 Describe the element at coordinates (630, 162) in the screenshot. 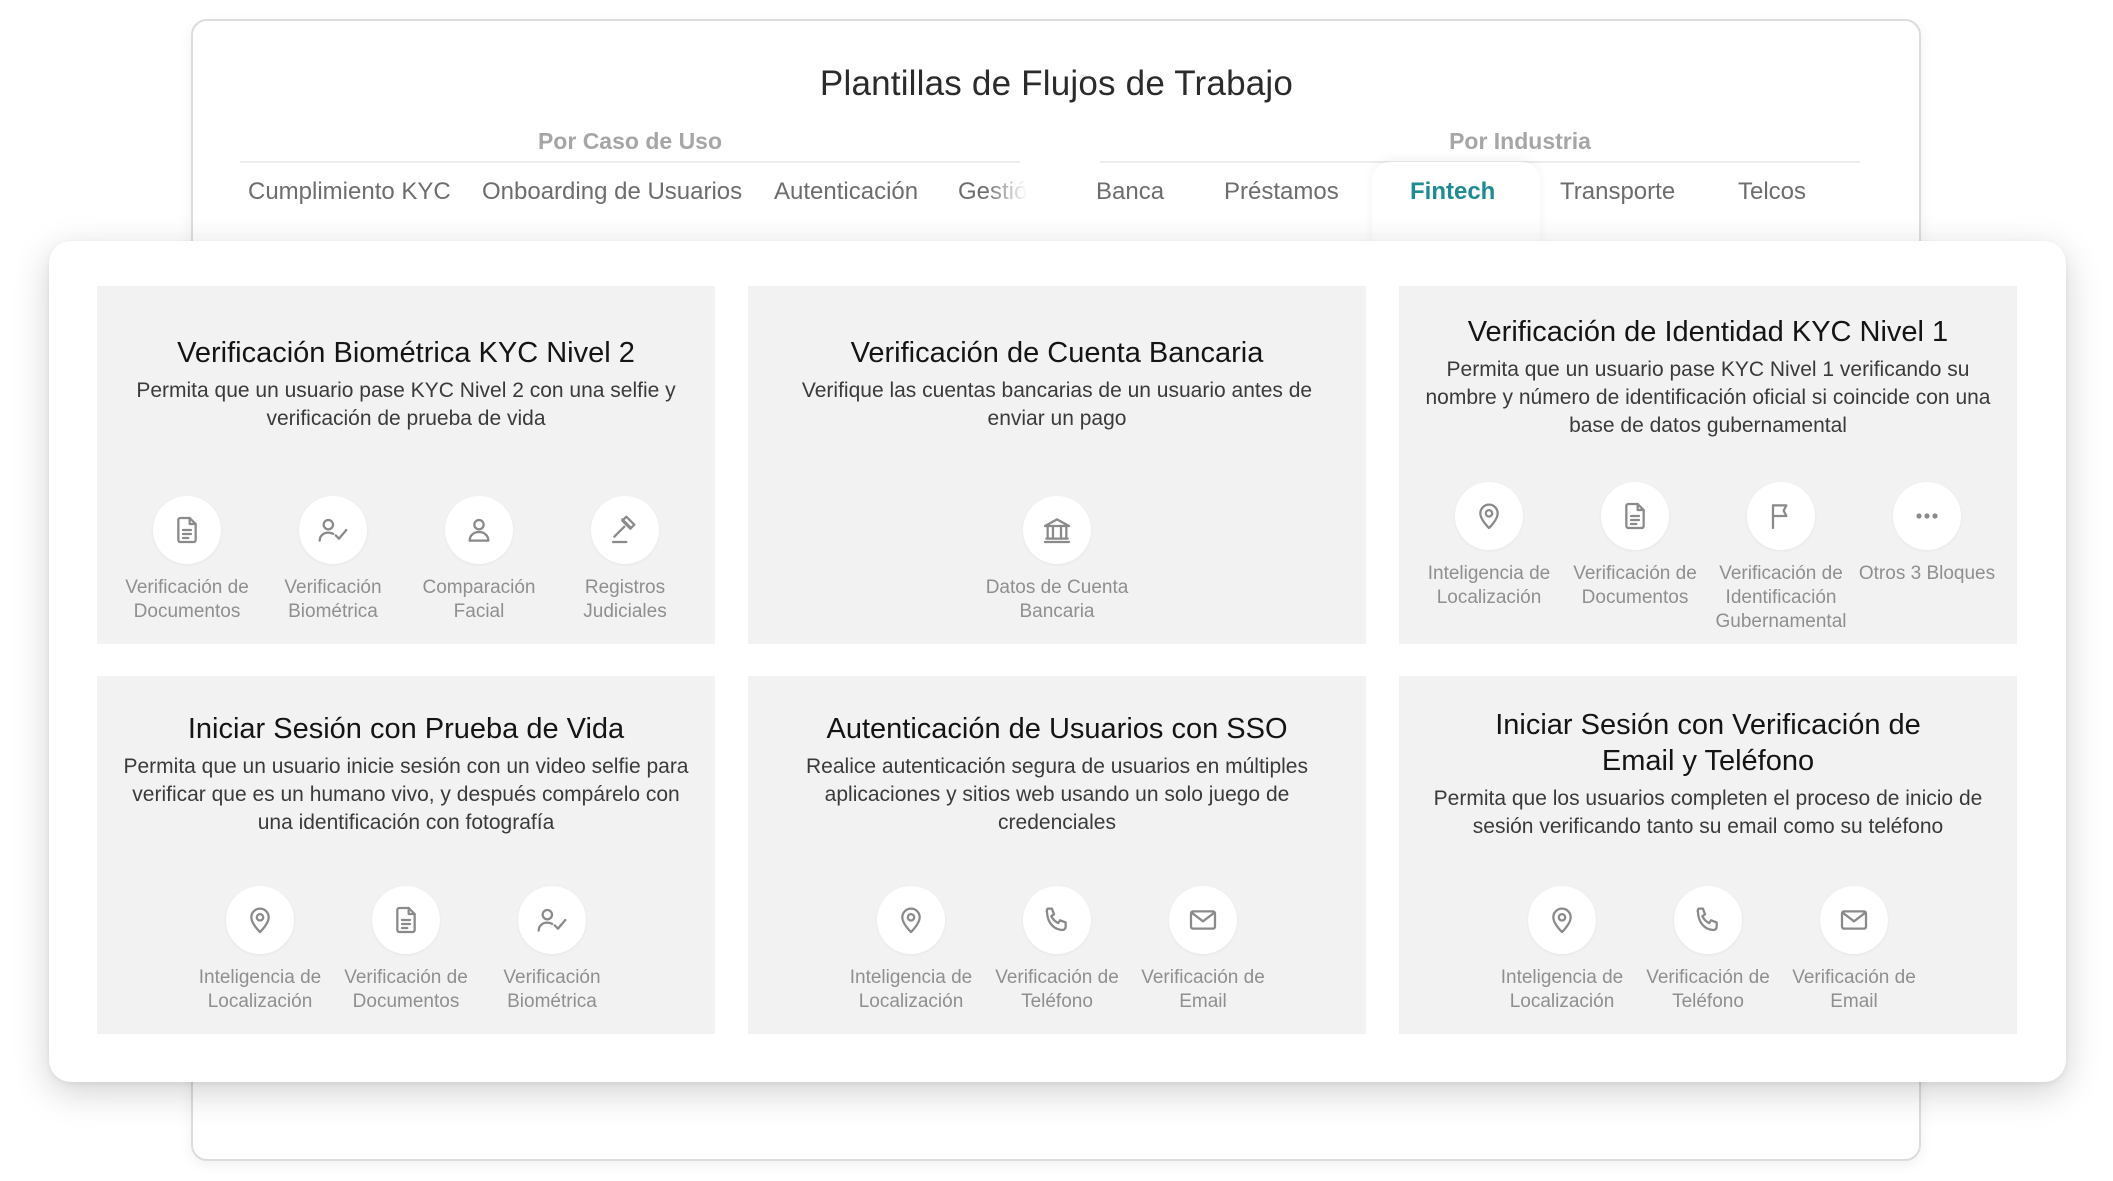

I see `group-divider-use-case` at that location.